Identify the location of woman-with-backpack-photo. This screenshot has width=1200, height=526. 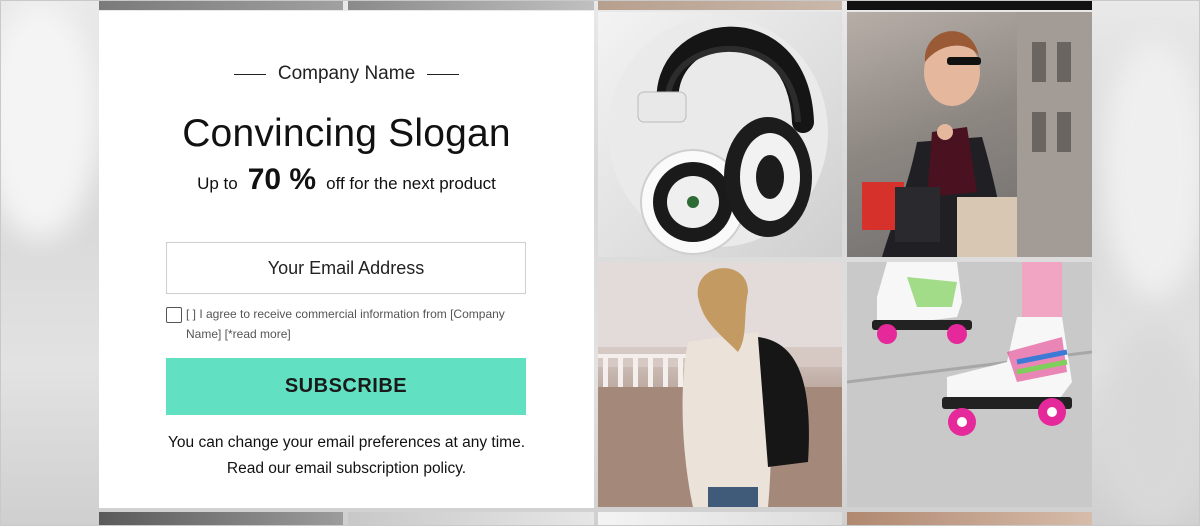
(720, 384).